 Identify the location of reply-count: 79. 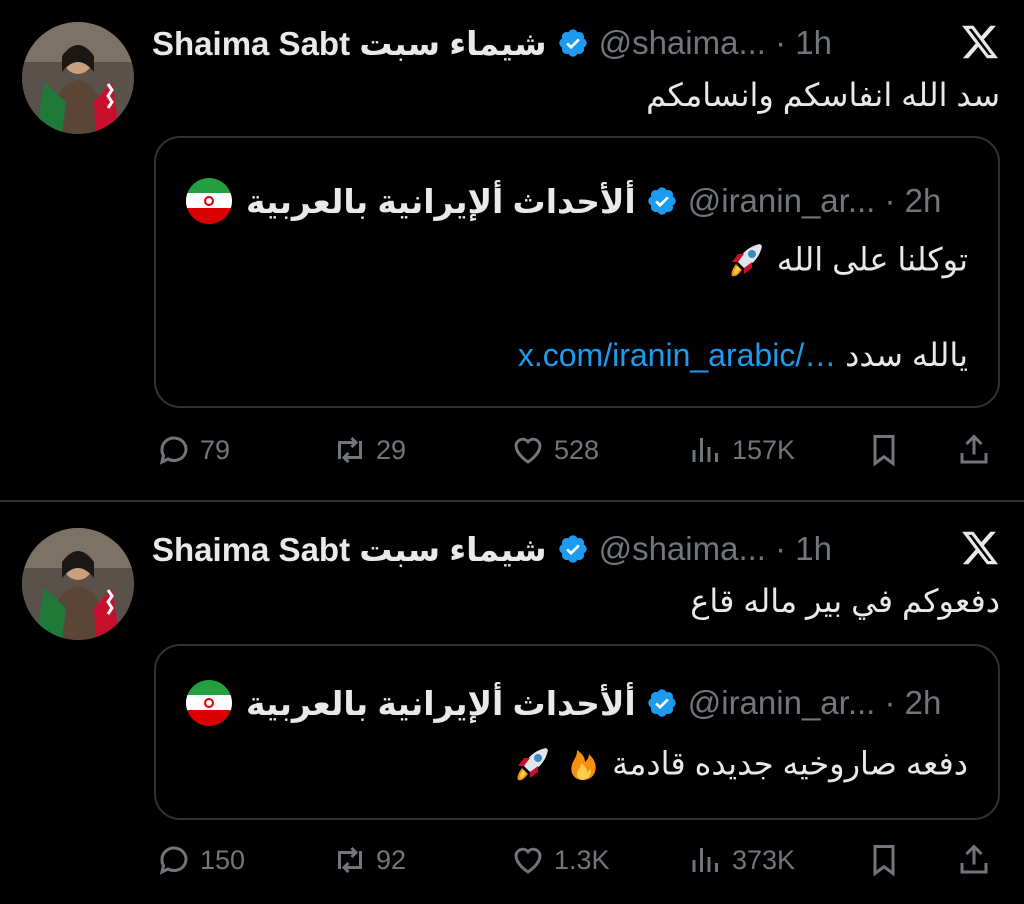
(215, 449).